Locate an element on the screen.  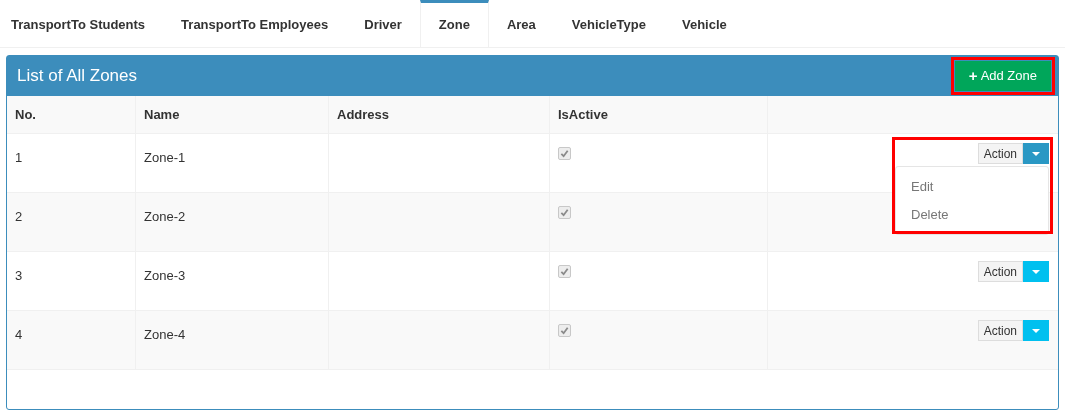
table-cell: 1 is located at coordinates (19, 157).